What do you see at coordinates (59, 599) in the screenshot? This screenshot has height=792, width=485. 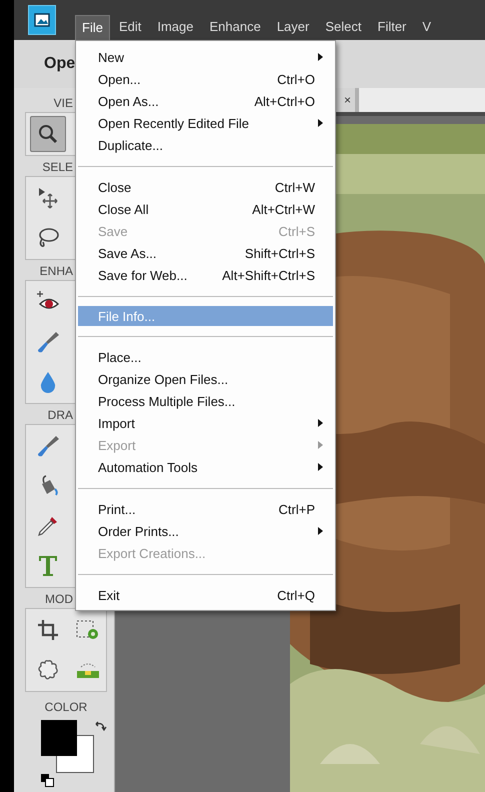 I see `section-label: MOD` at bounding box center [59, 599].